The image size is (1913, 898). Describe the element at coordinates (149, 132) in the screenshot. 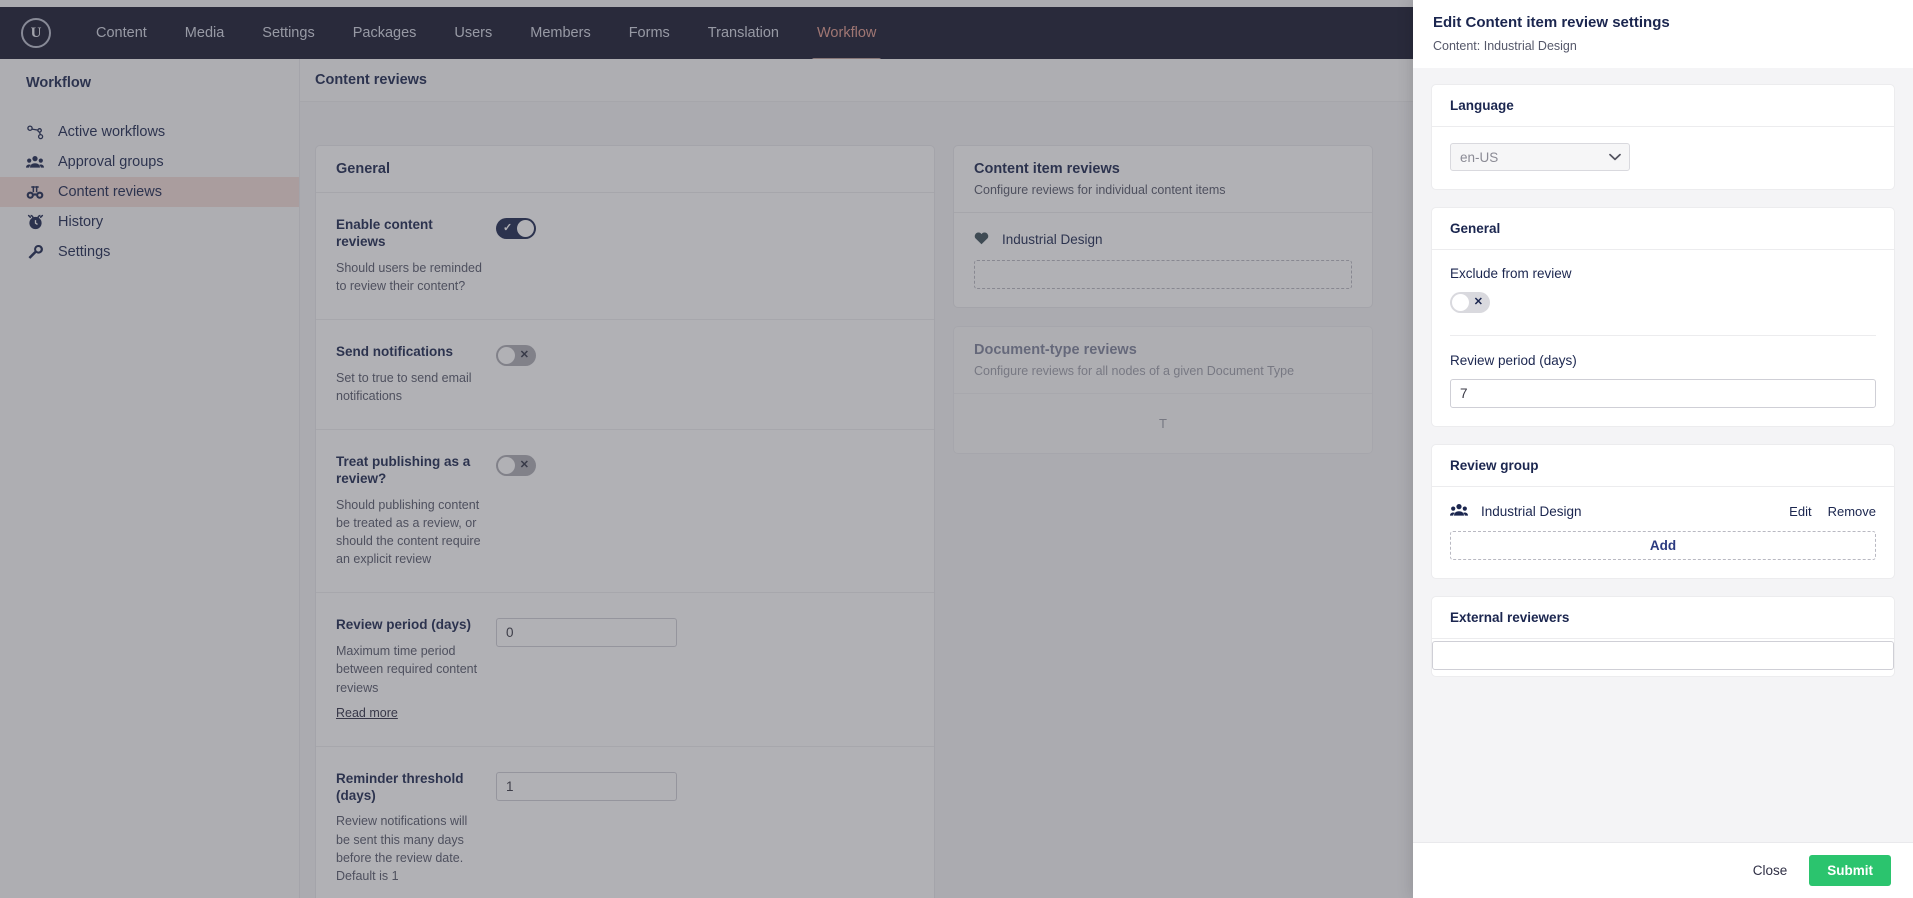

I see `sidebar-item-active-workflows: Active workflows` at that location.